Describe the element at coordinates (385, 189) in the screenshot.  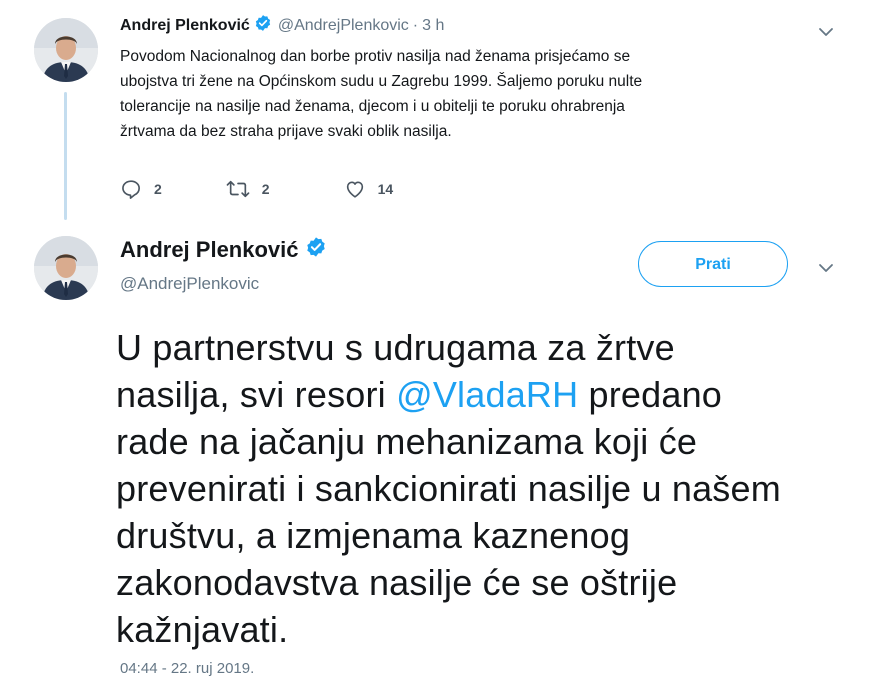
I see `like-count: 14` at that location.